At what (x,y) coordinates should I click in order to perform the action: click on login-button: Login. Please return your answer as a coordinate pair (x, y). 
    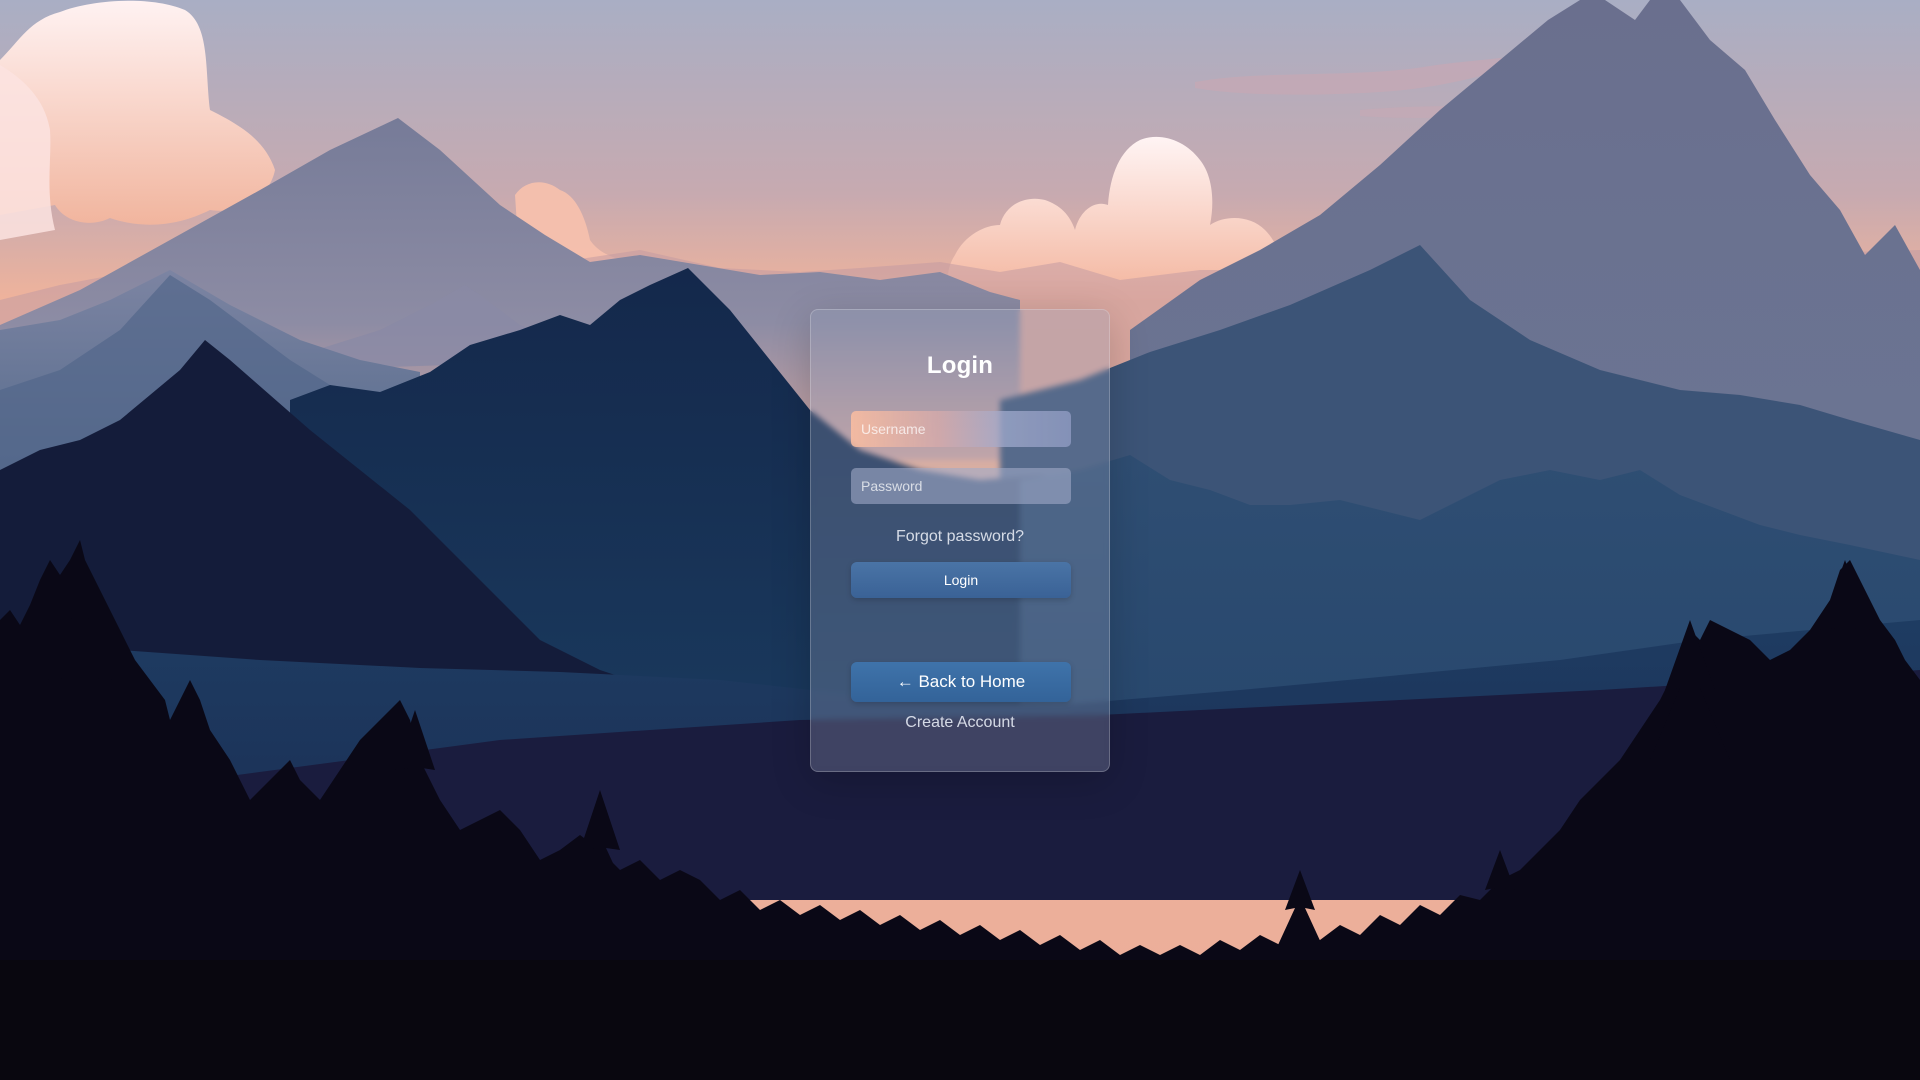
    Looking at the image, I should click on (961, 580).